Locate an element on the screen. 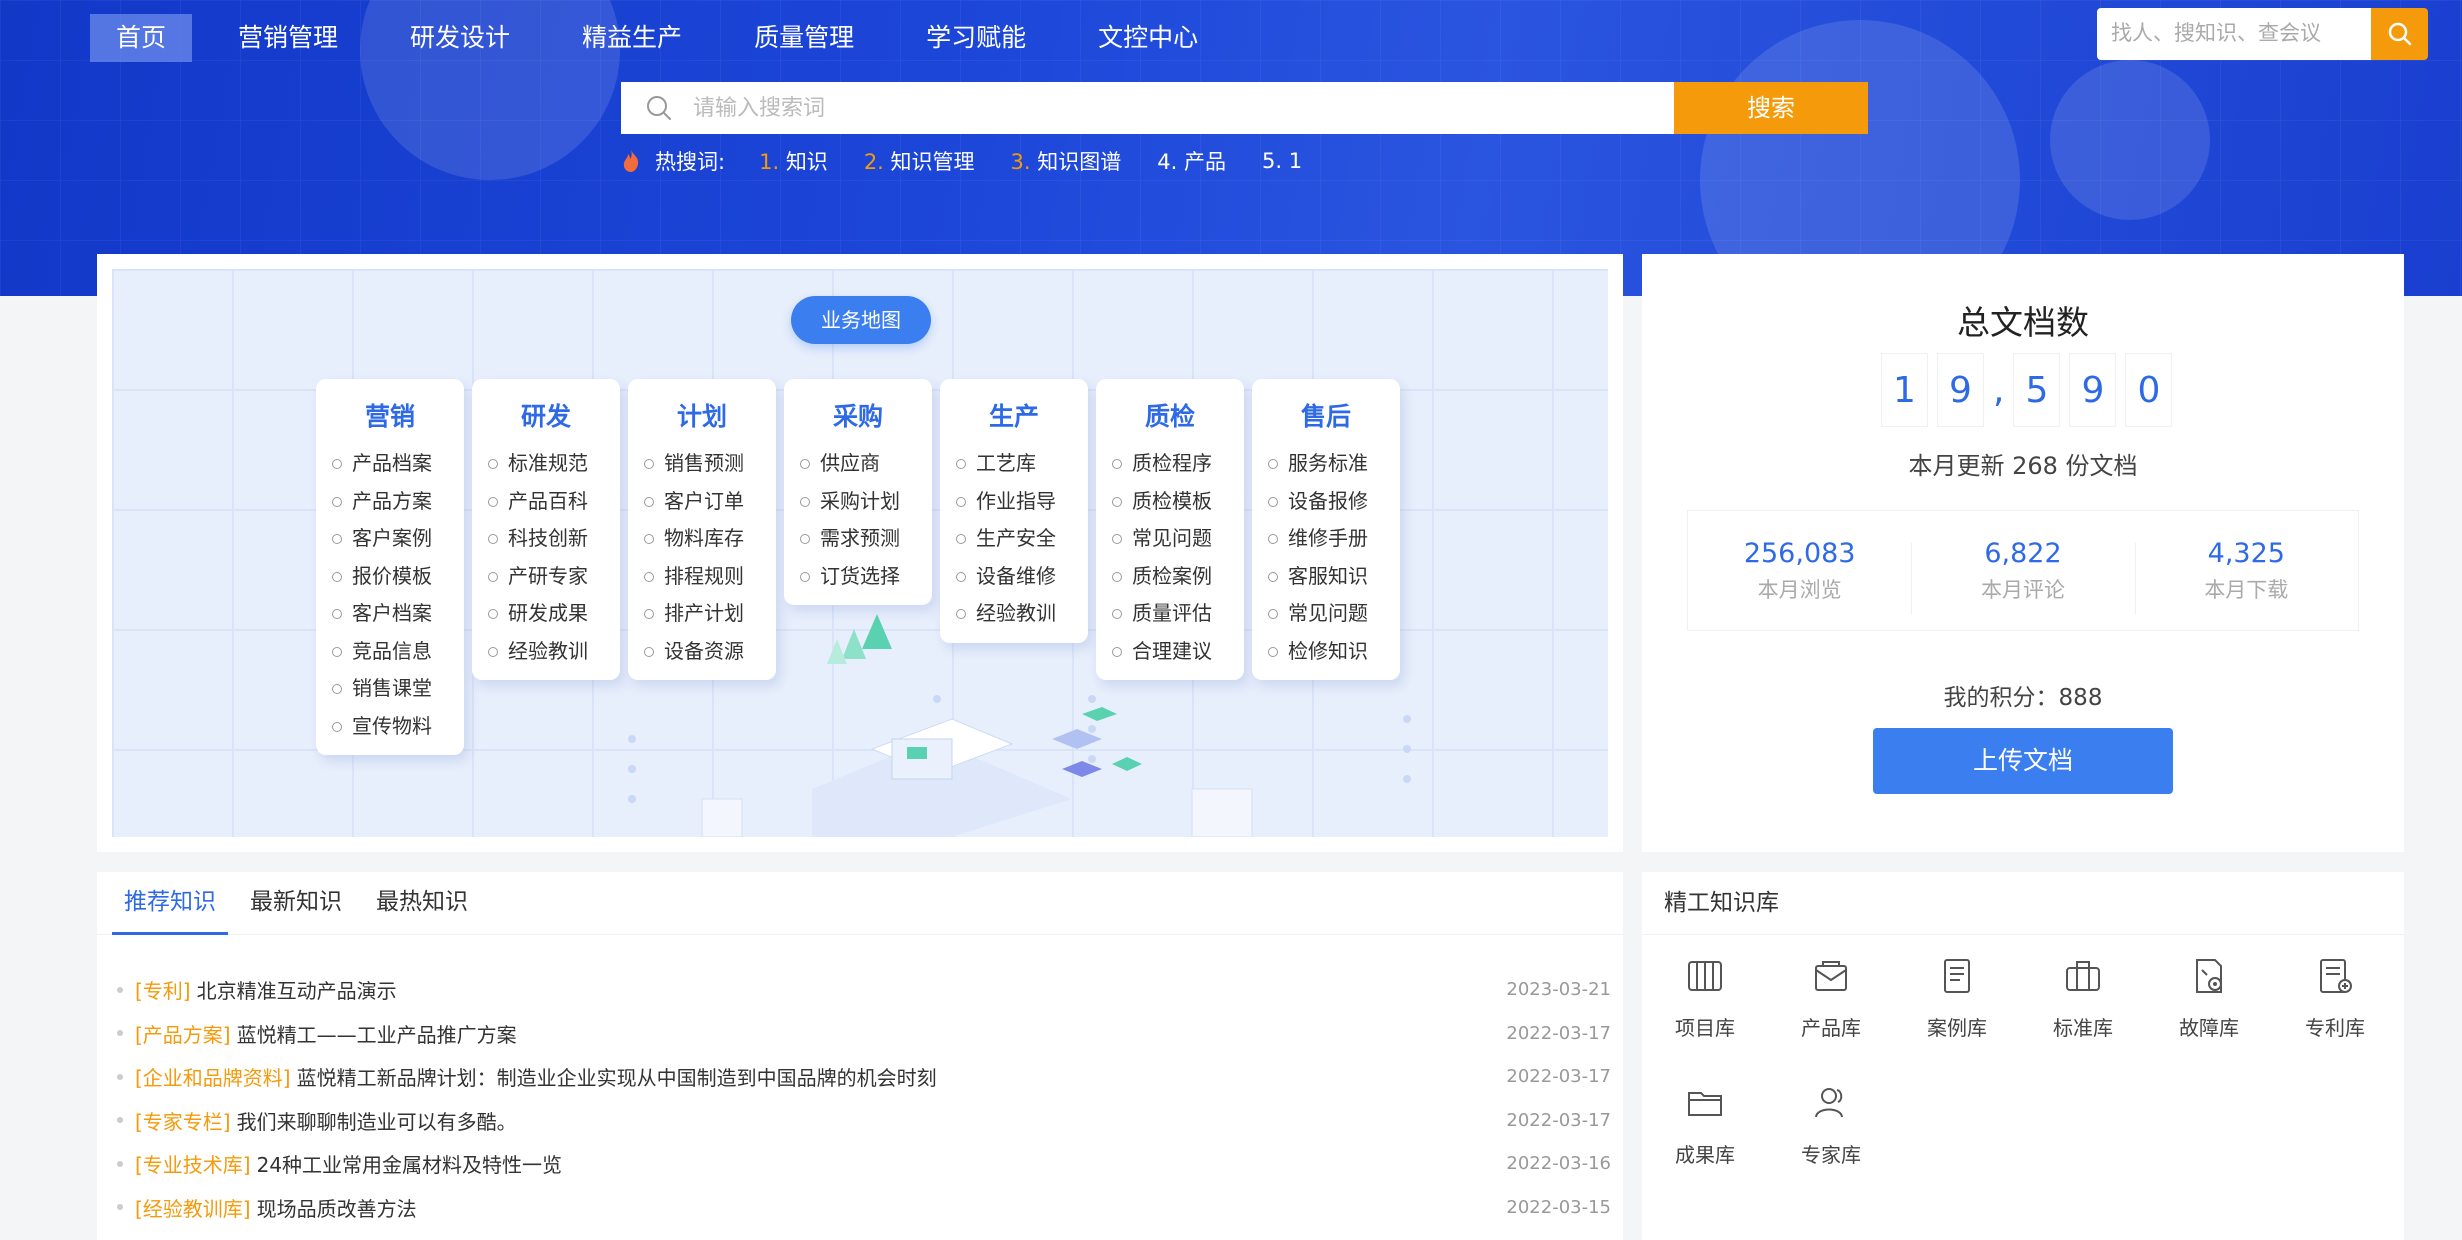 This screenshot has height=1240, width=2462. nav-item-rd: 研发设计 is located at coordinates (460, 38).